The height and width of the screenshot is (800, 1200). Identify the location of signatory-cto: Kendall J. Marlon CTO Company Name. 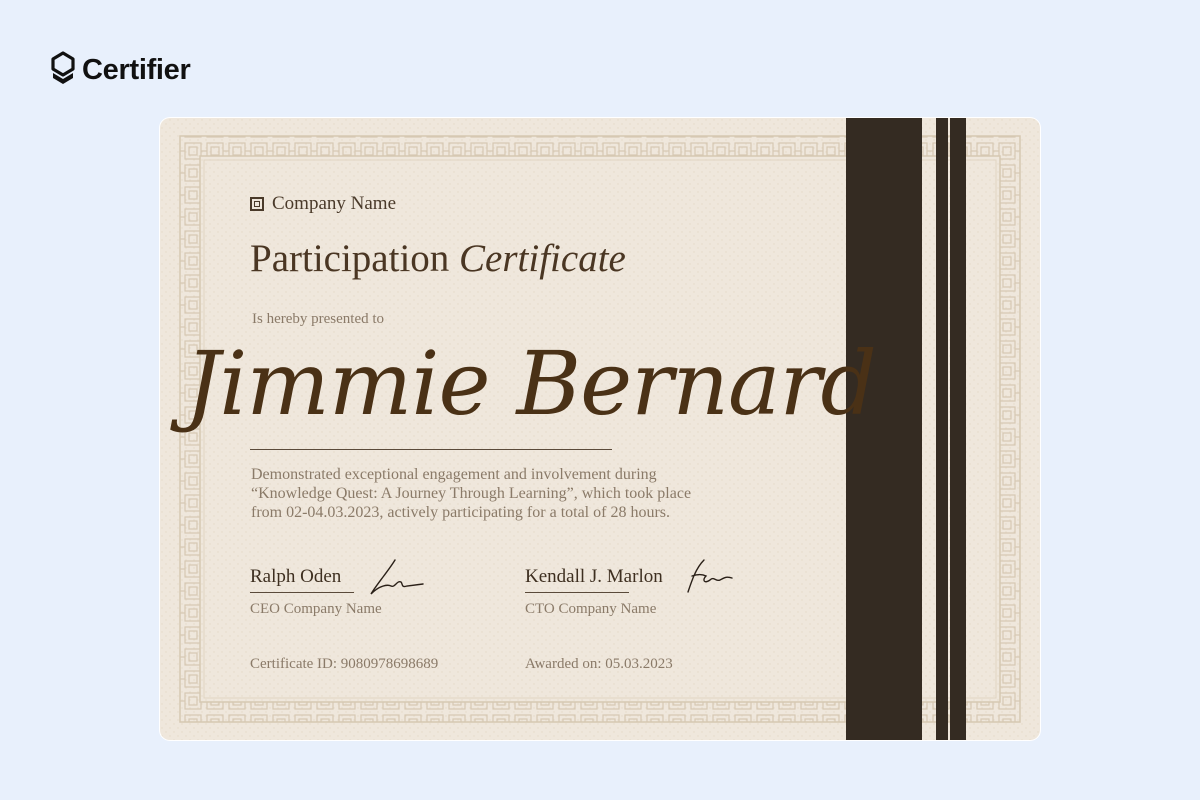
(594, 592).